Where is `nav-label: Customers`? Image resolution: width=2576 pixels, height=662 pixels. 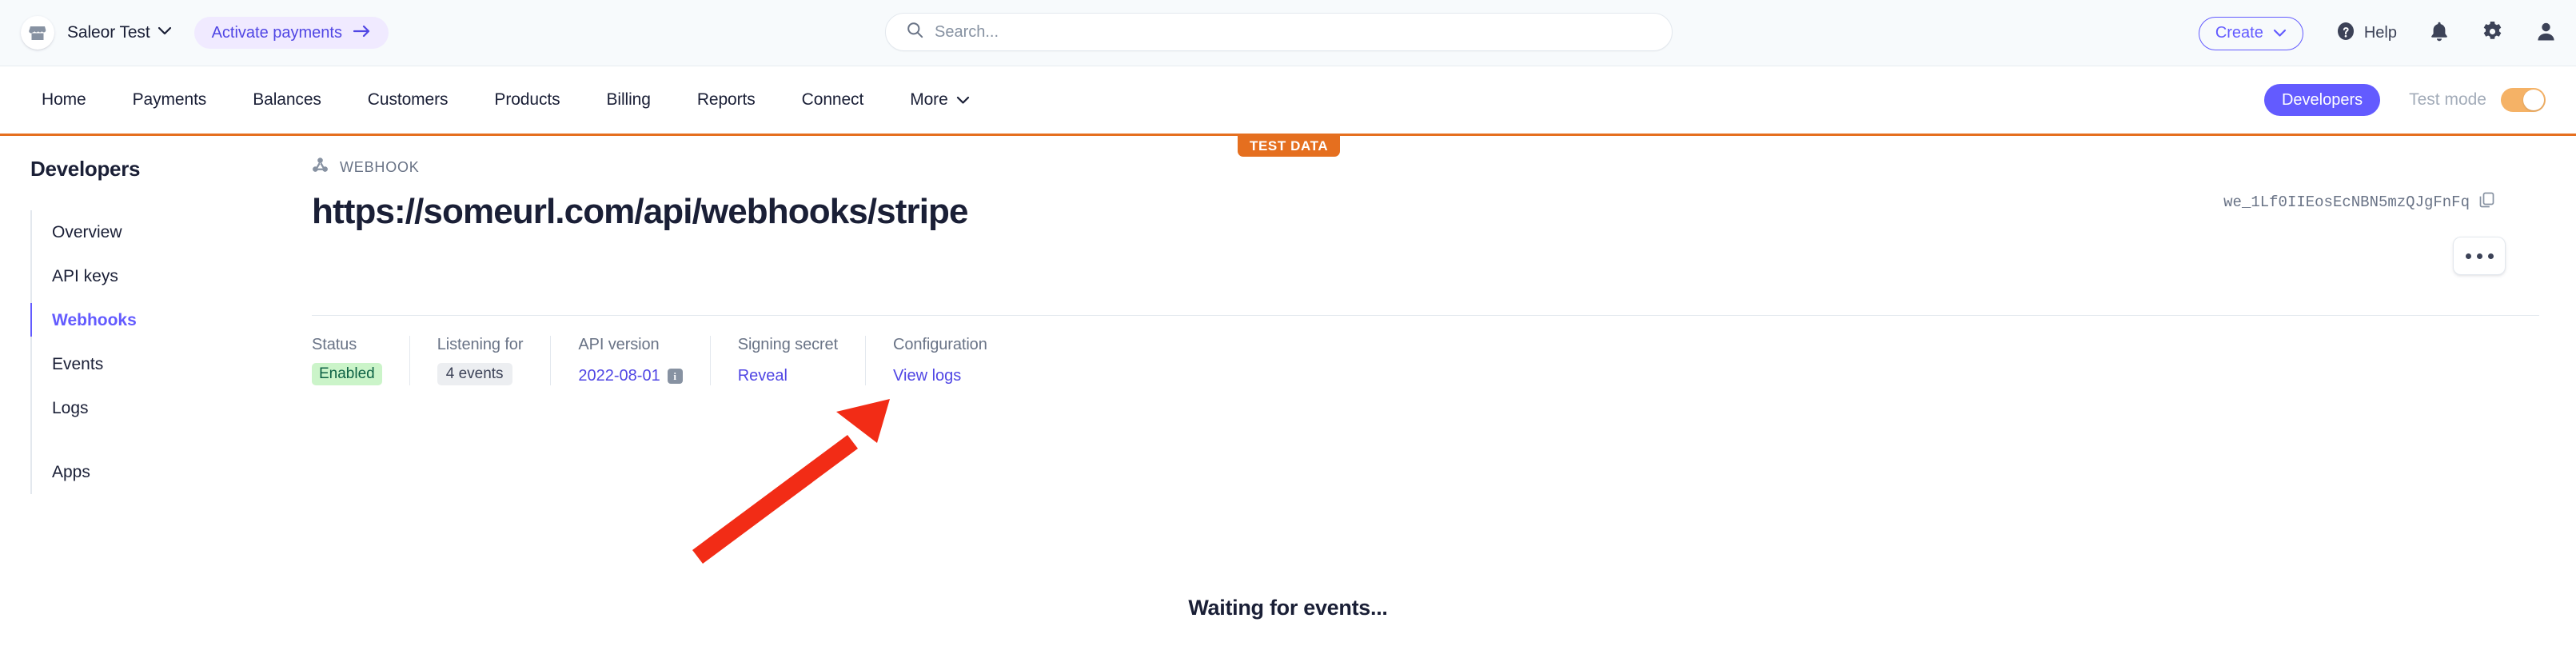
nav-label: Customers is located at coordinates (408, 99).